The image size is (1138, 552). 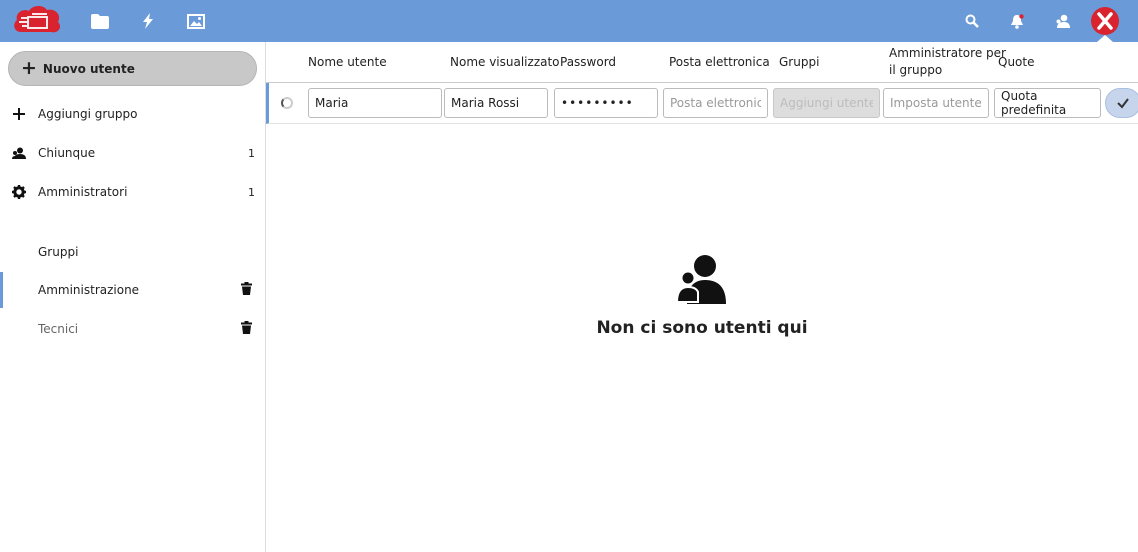 I want to click on quota-select: Quota predefinita, so click(x=1047, y=103).